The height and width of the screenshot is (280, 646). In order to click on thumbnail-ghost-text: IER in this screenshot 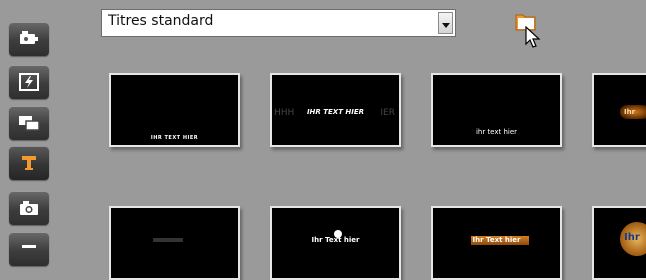, I will do `click(387, 113)`.